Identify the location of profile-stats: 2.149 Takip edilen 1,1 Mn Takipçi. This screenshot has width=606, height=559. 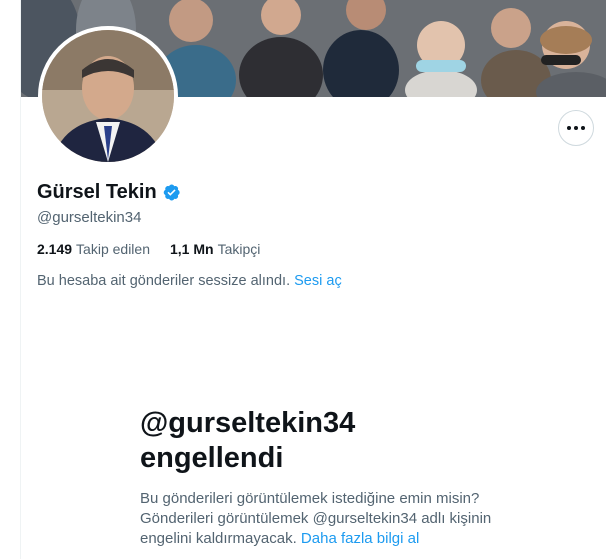
(148, 249).